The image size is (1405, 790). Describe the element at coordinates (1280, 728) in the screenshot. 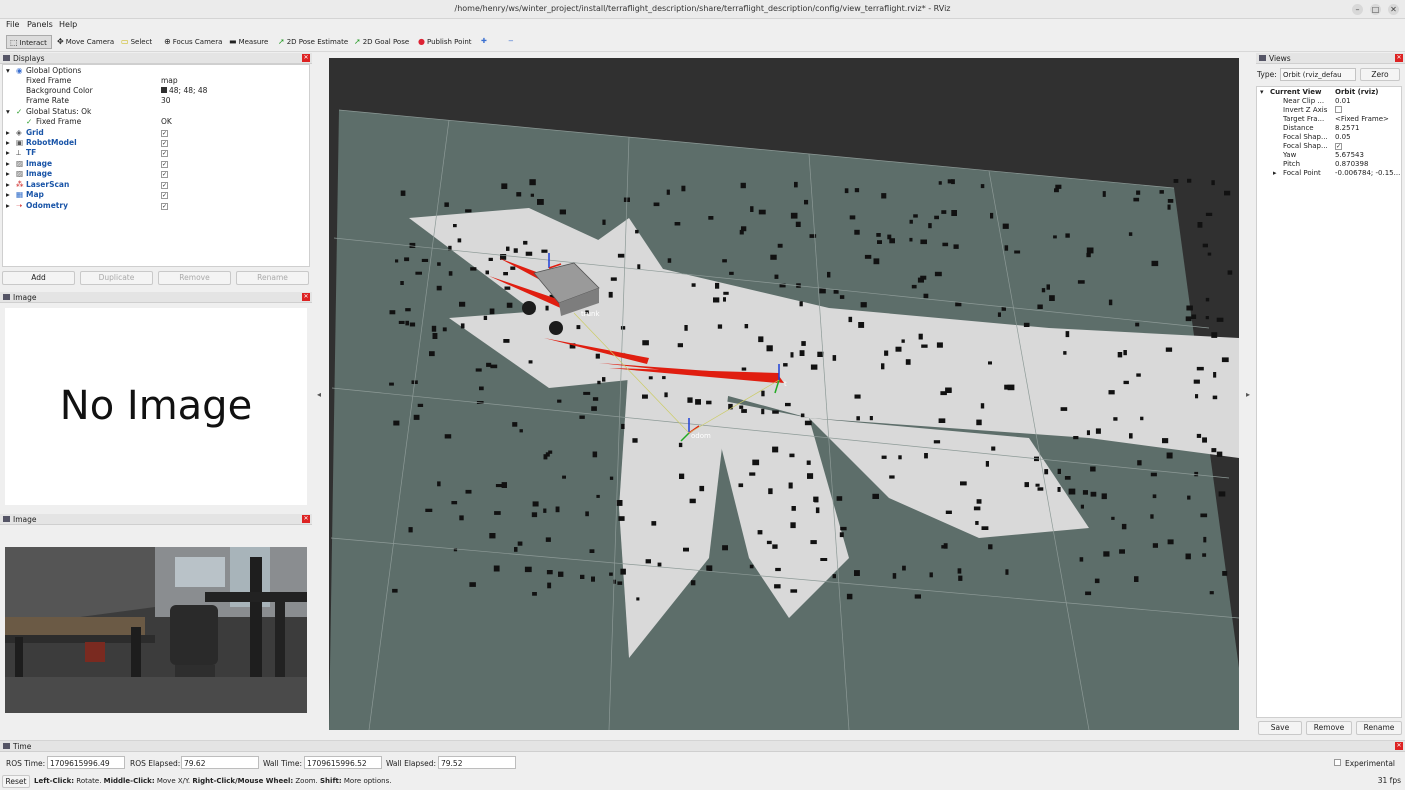

I see `save-view-button: Save` at that location.